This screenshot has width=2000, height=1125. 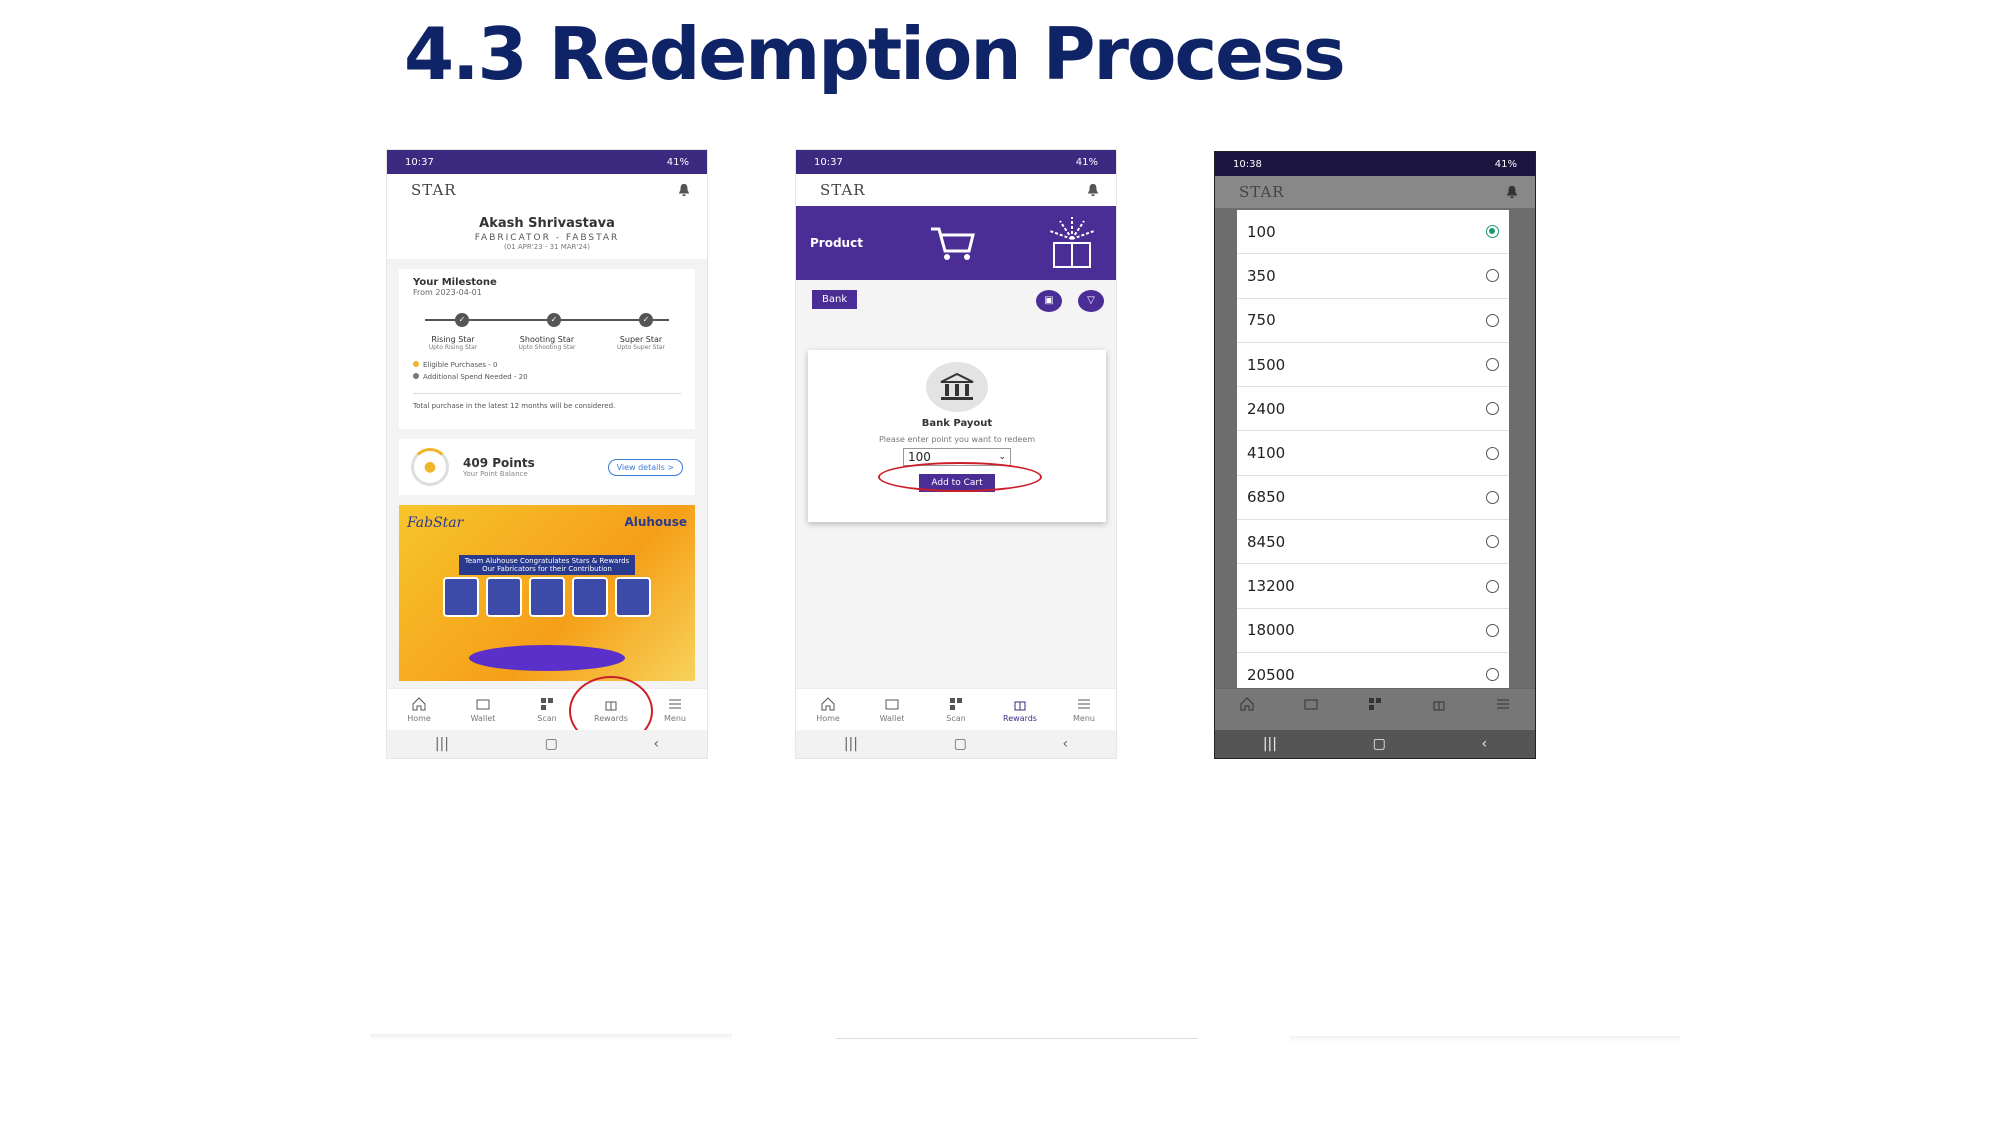 I want to click on option-2400: 2400, so click(x=1373, y=409).